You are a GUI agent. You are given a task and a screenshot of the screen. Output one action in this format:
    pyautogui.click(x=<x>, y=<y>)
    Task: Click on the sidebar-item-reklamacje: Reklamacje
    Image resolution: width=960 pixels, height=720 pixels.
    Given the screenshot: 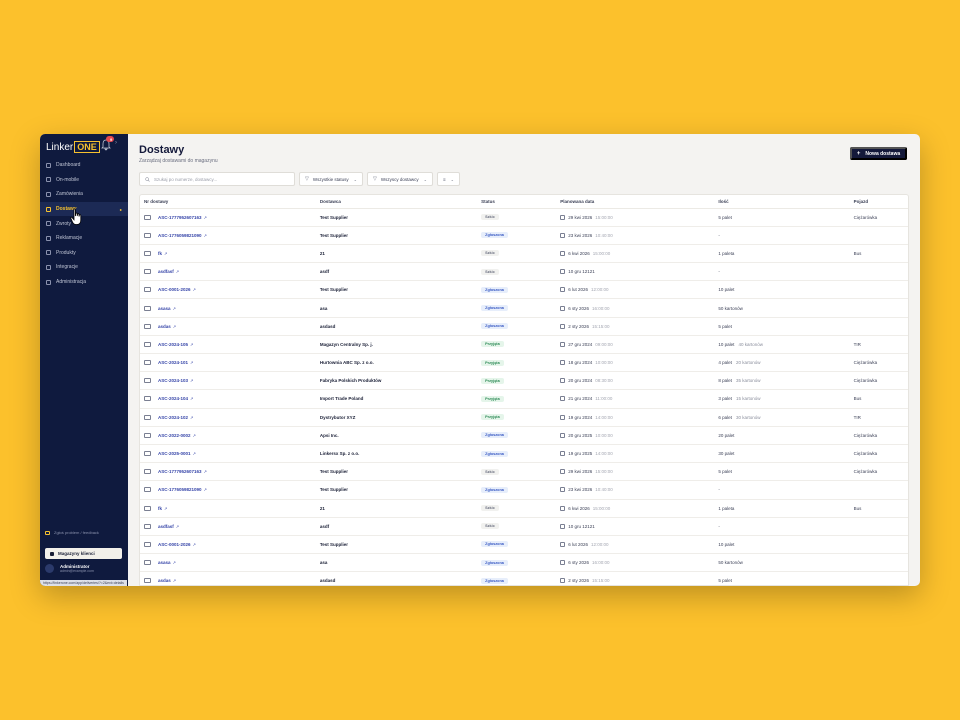 What is the action you would take?
    pyautogui.click(x=84, y=238)
    